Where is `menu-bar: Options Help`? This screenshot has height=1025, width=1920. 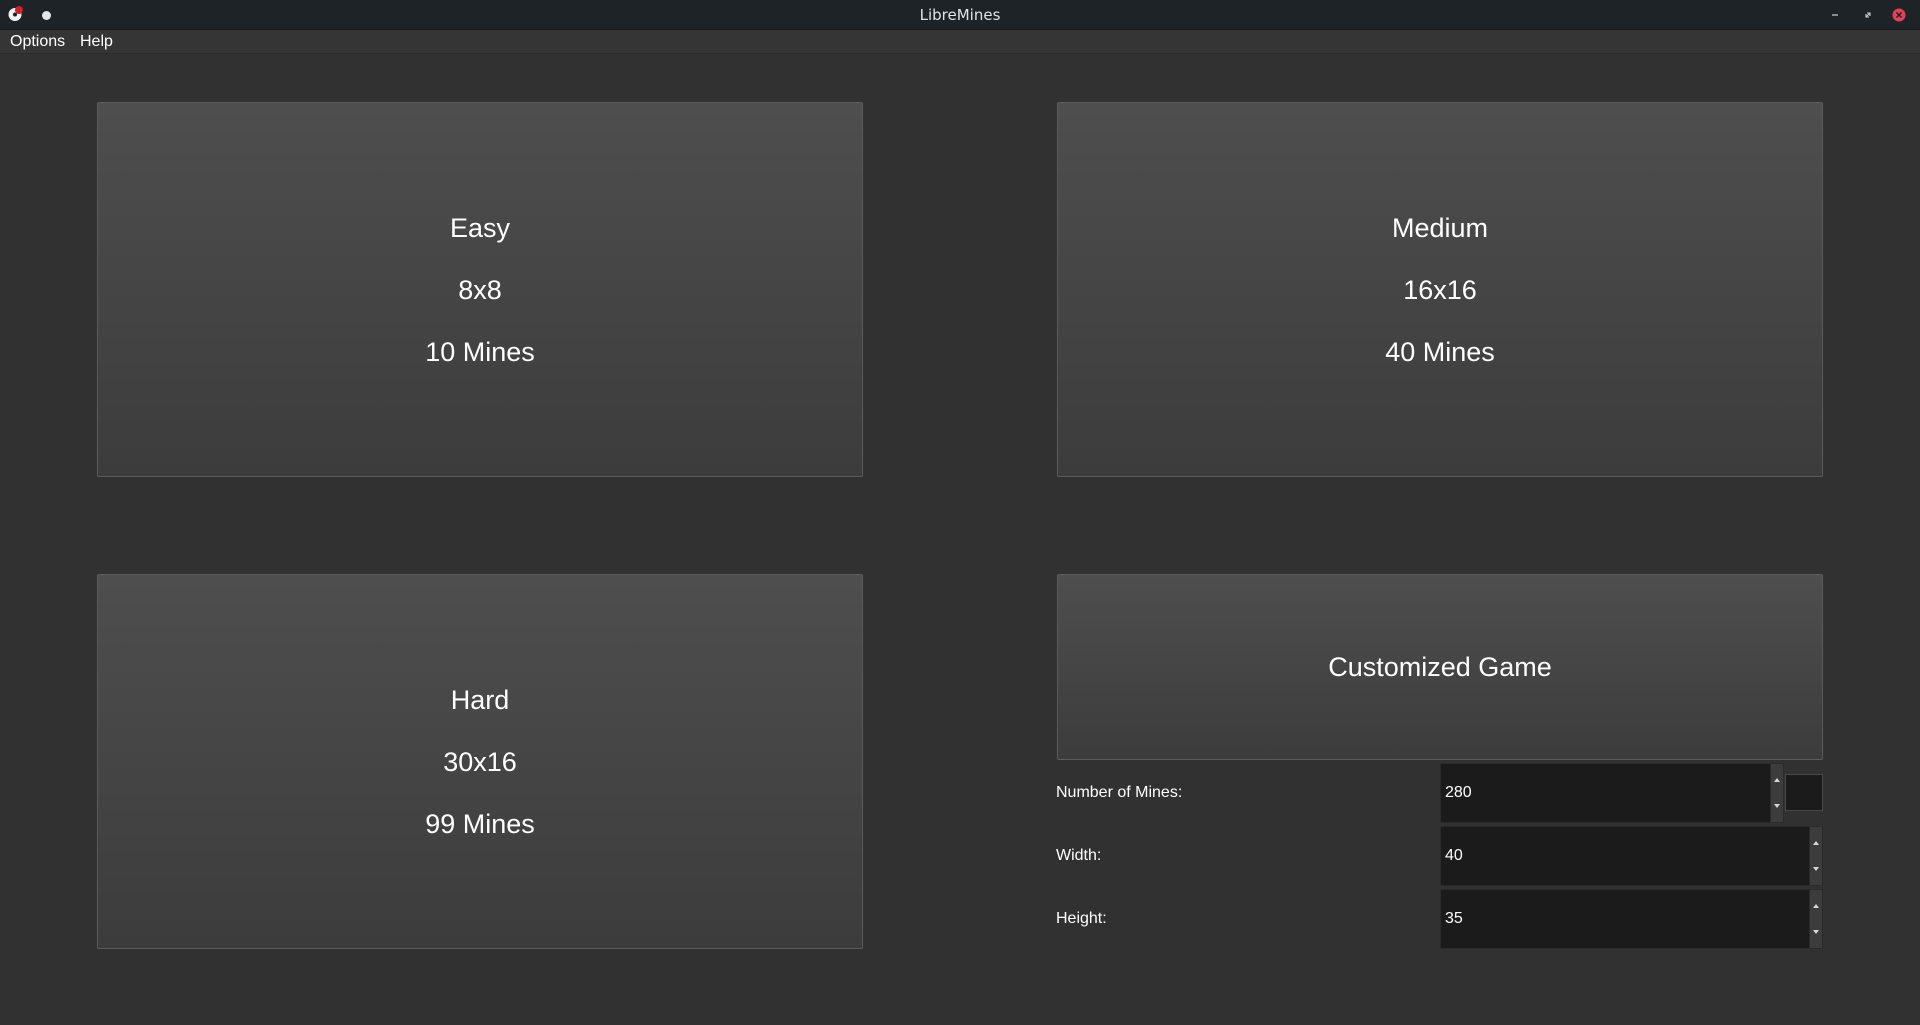 menu-bar: Options Help is located at coordinates (960, 42).